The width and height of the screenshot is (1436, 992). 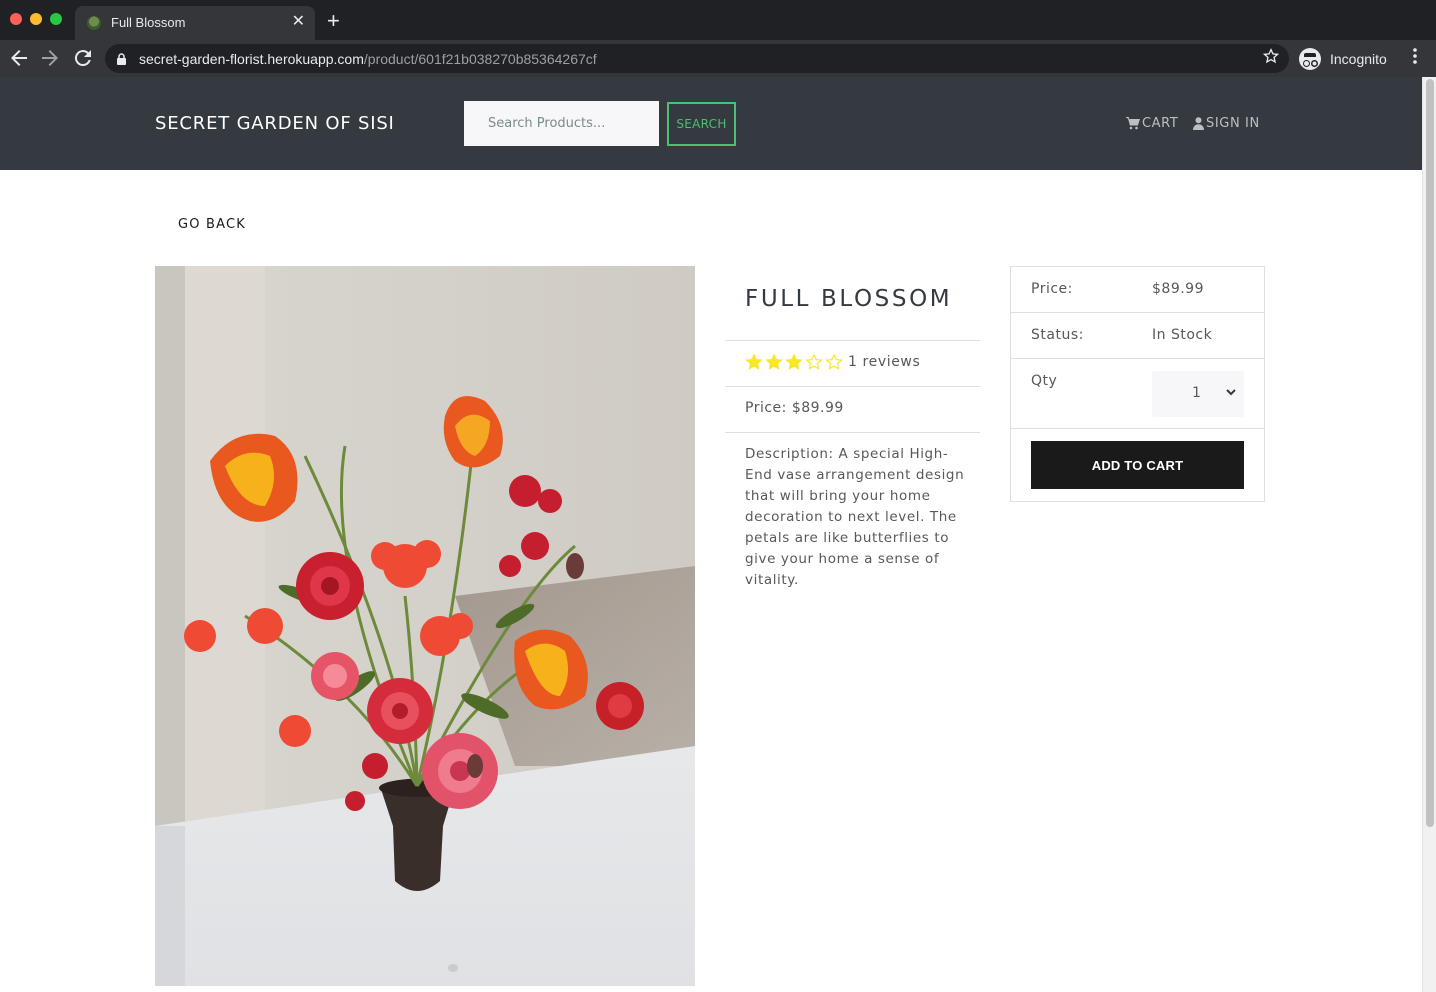 What do you see at coordinates (480, 59) in the screenshot?
I see `url-path: /product/601f21b038270b85364267cf` at bounding box center [480, 59].